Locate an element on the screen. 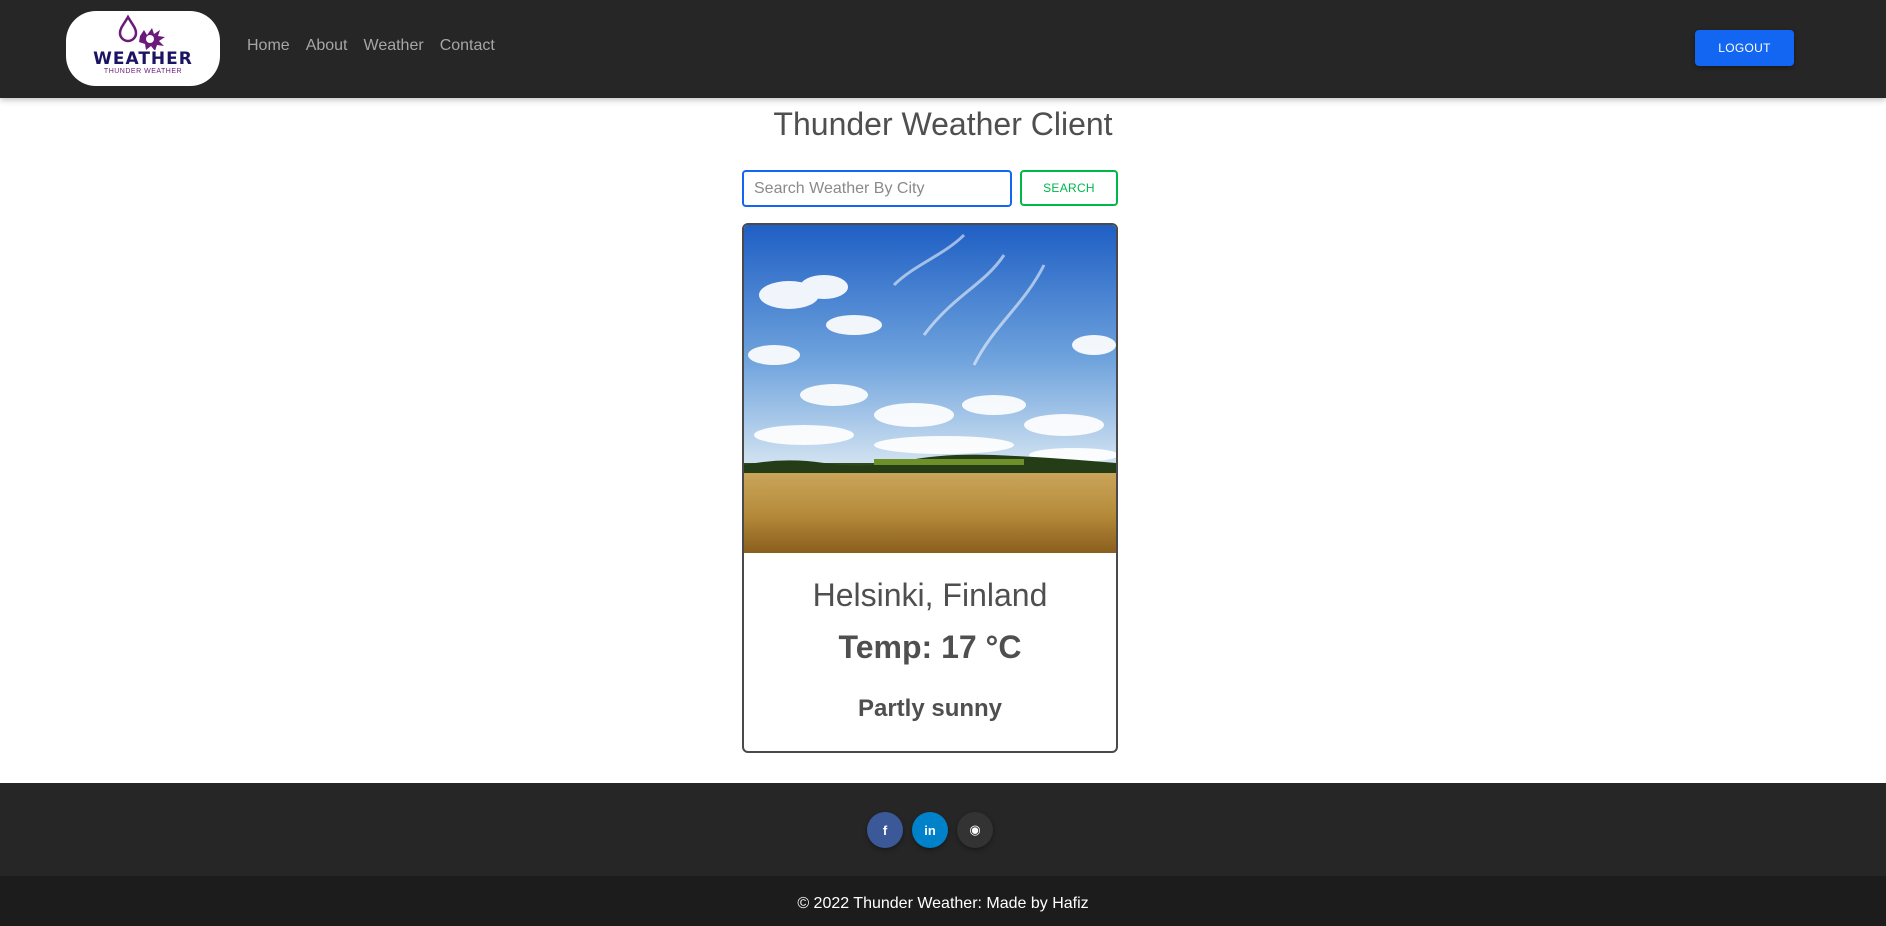 The width and height of the screenshot is (1886, 926). search-button: SEARCH is located at coordinates (1069, 188).